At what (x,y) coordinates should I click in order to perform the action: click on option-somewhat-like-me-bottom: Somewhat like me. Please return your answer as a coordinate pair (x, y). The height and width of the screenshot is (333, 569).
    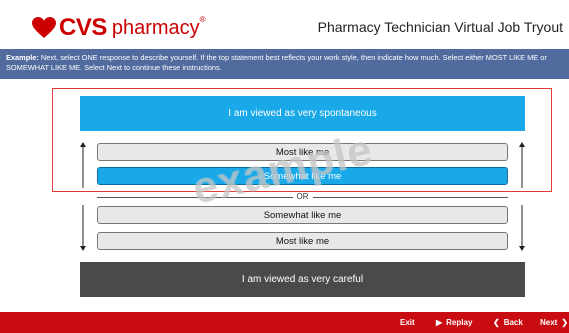
    Looking at the image, I should click on (302, 215).